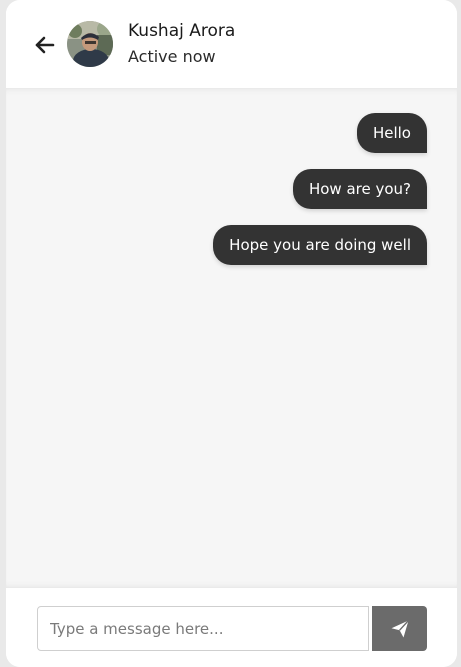 The width and height of the screenshot is (461, 667). I want to click on avatar, so click(90, 44).